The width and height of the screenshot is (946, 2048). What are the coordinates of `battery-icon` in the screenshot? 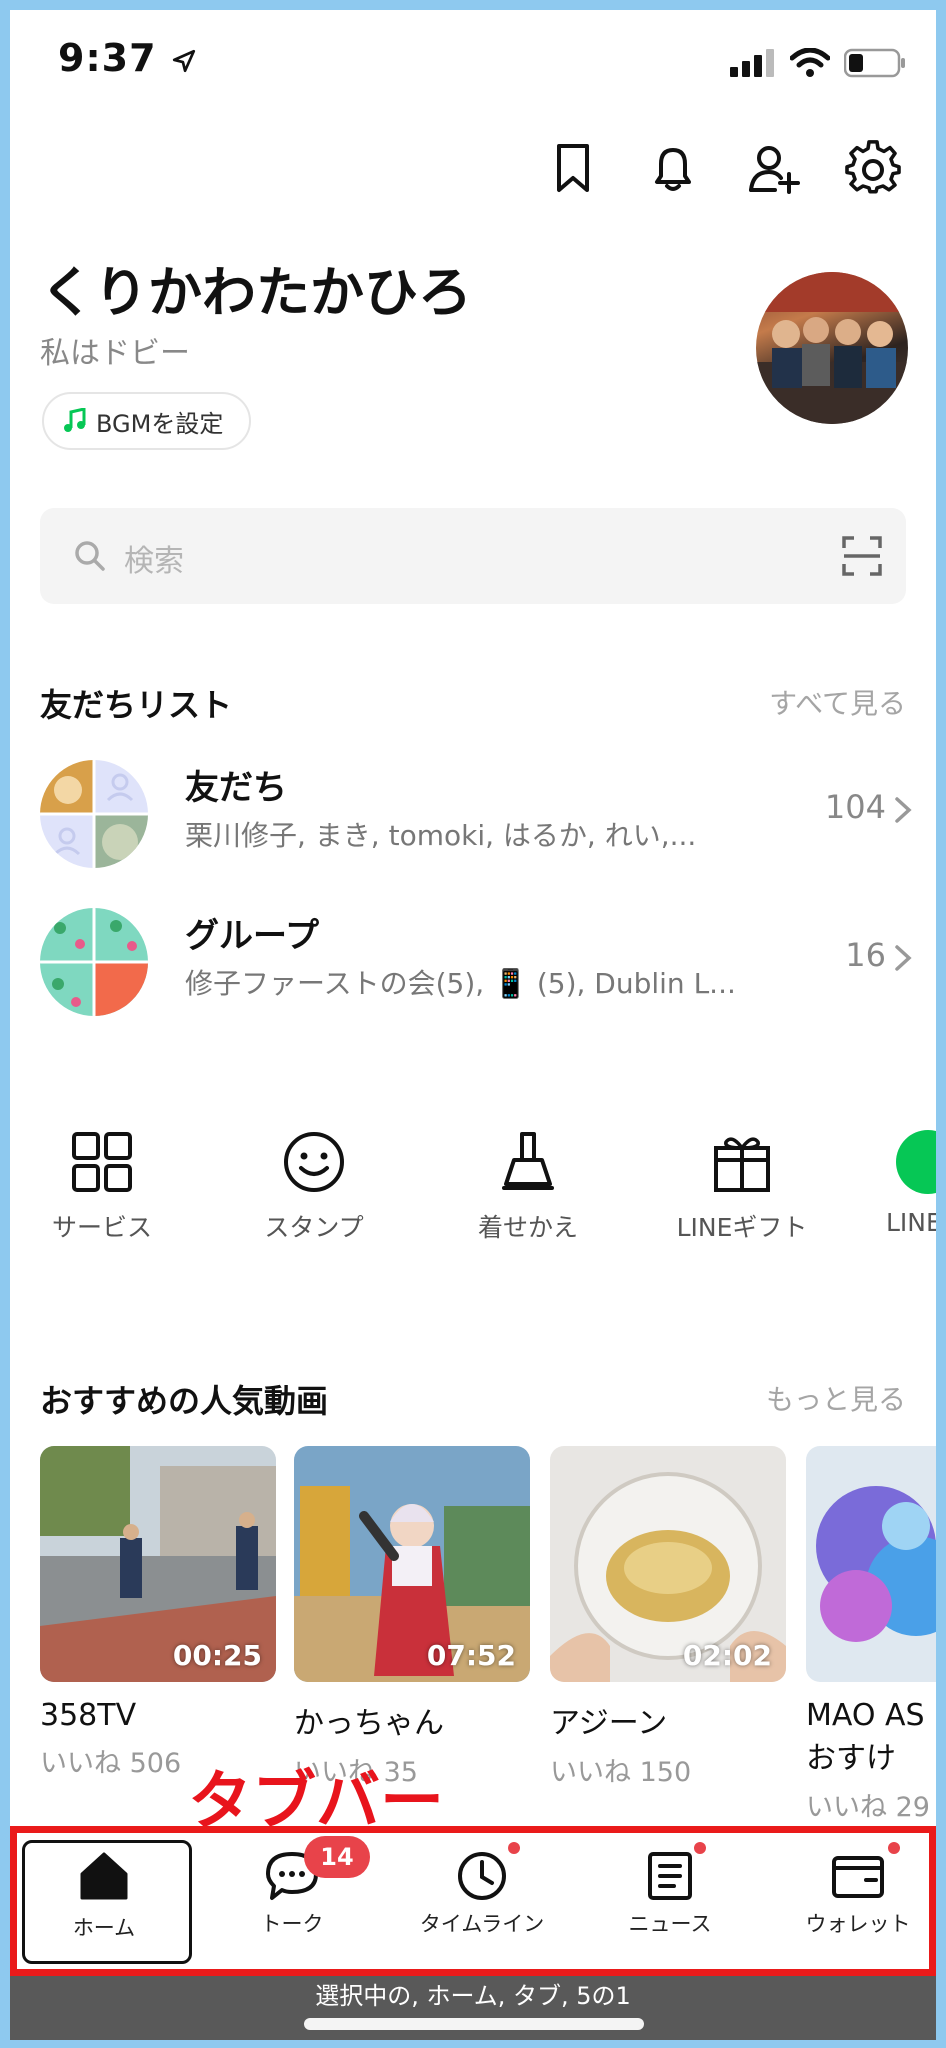 It's located at (874, 63).